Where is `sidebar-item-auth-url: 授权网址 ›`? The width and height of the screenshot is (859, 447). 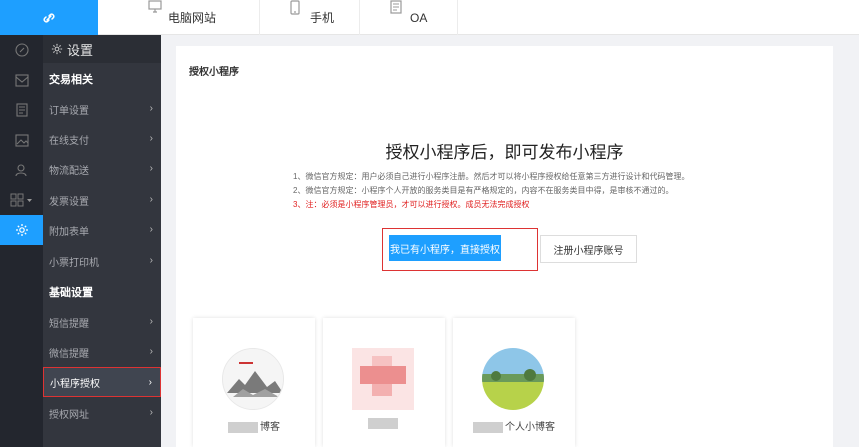
sidebar-item-auth-url: 授权网址 › is located at coordinates (102, 413).